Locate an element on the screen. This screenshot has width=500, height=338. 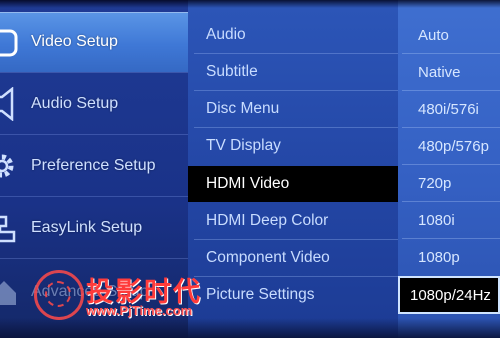
value-label: 480i/576i is located at coordinates (448, 109).